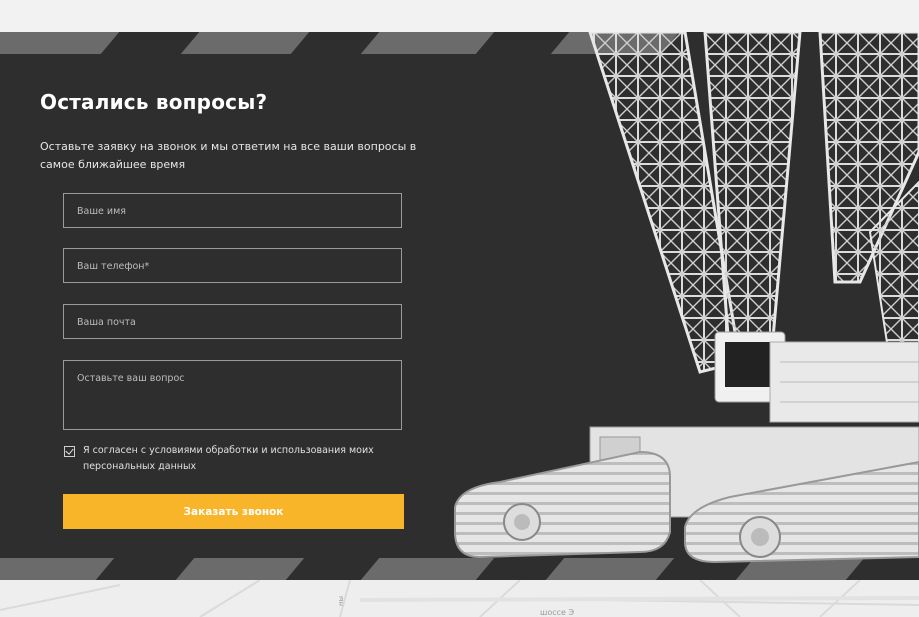  I want to click on section-title: Остались вопросы?, so click(154, 102).